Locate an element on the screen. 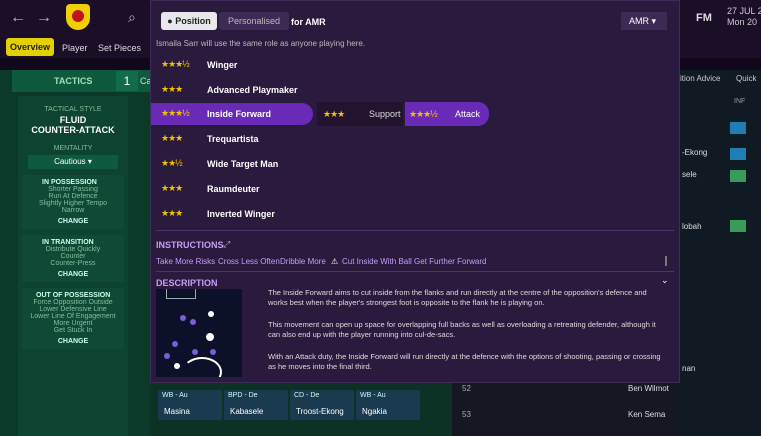 This screenshot has width=761, height=436. movement-arrow is located at coordinates (202, 367).